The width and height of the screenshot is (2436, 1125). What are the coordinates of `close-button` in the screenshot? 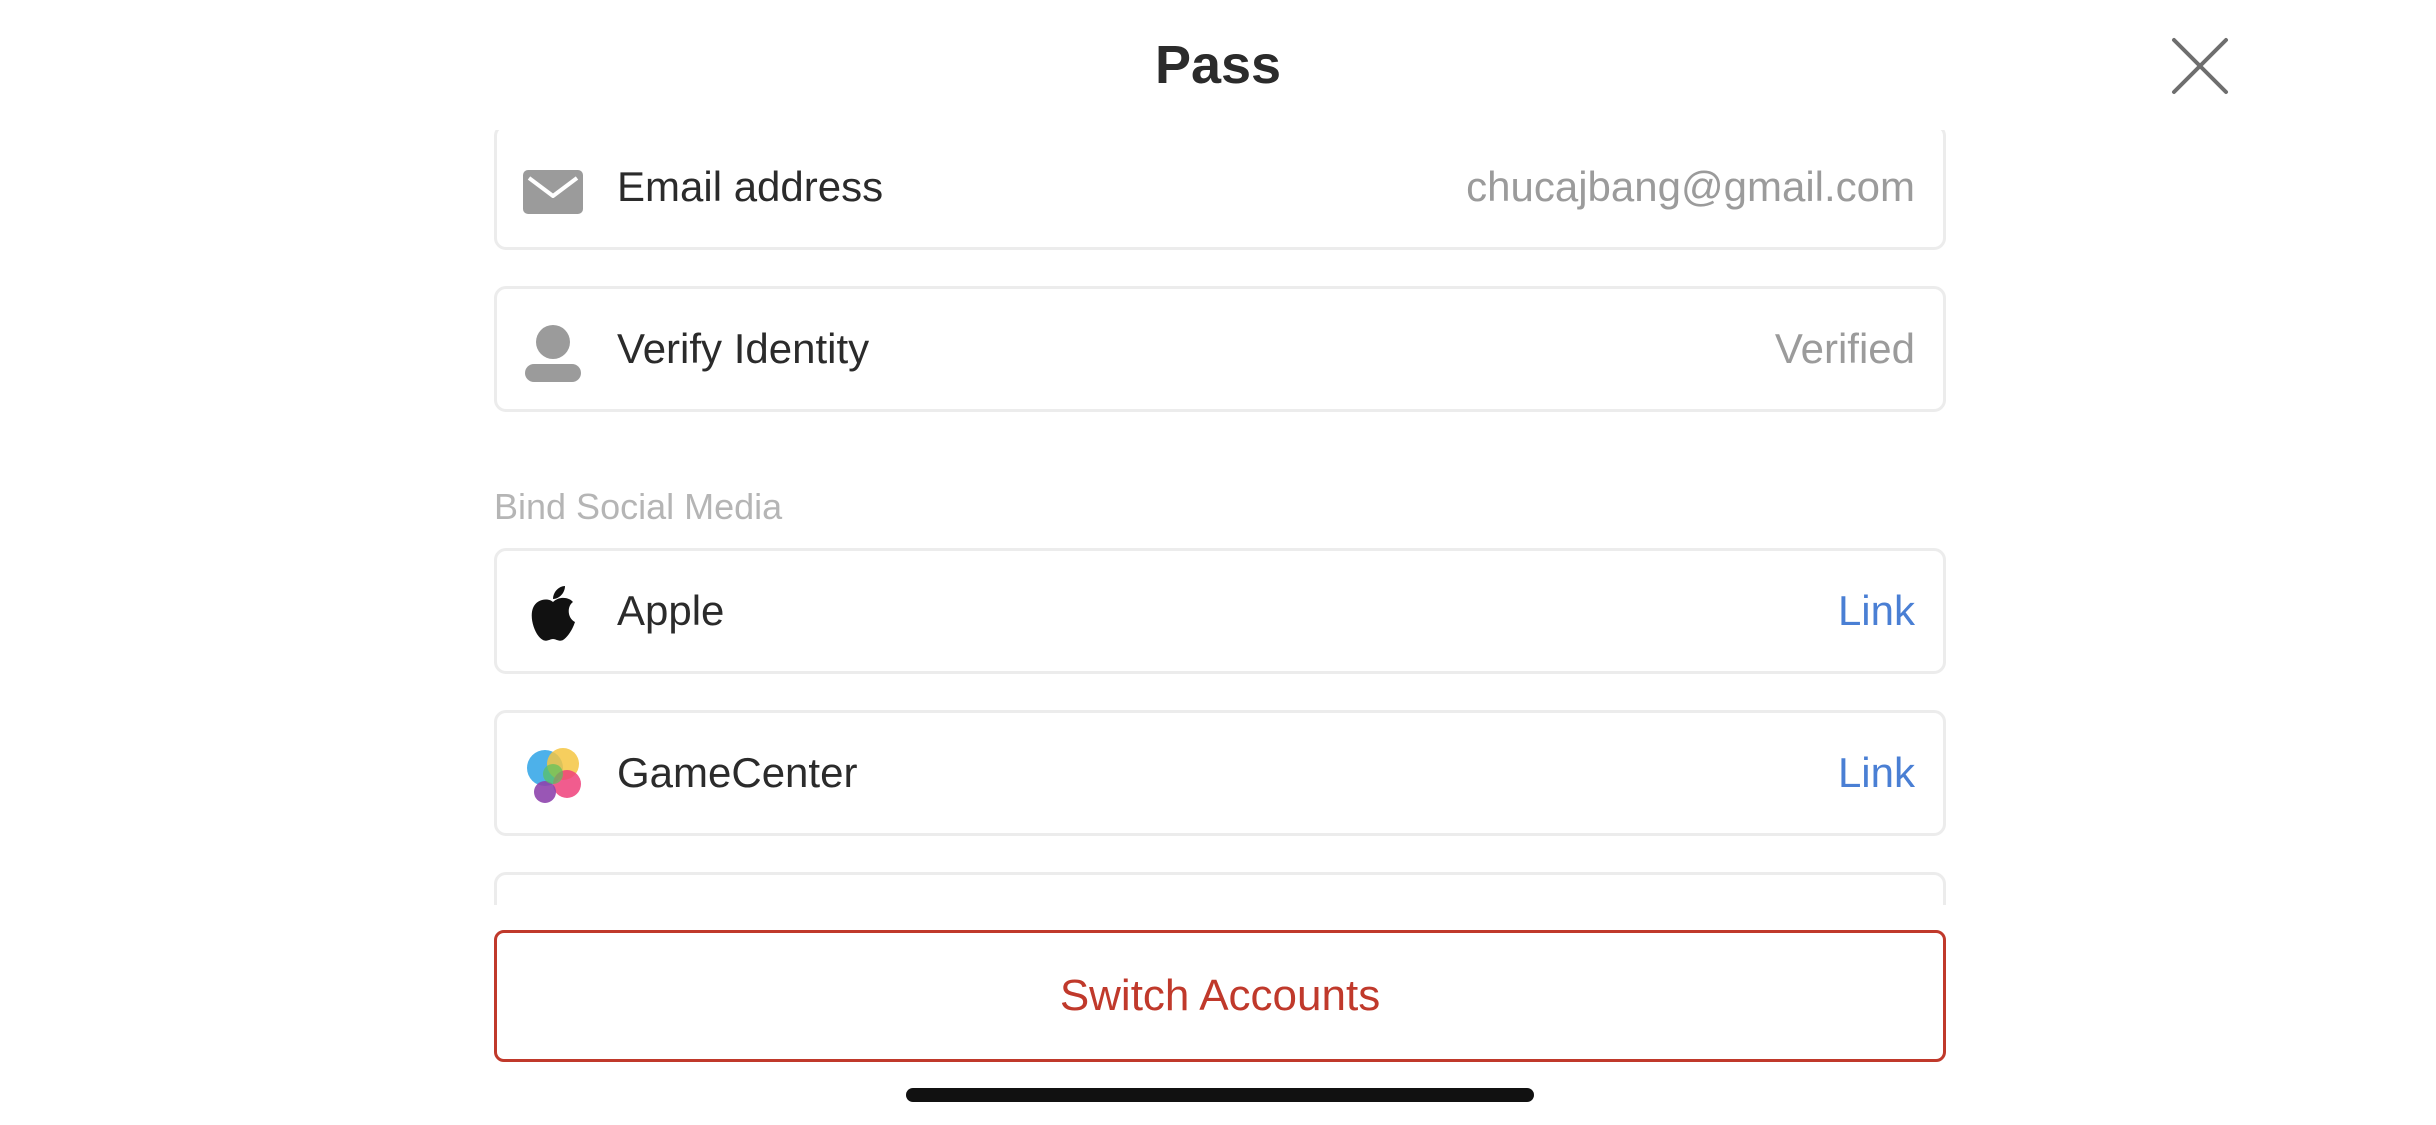 It's located at (2200, 66).